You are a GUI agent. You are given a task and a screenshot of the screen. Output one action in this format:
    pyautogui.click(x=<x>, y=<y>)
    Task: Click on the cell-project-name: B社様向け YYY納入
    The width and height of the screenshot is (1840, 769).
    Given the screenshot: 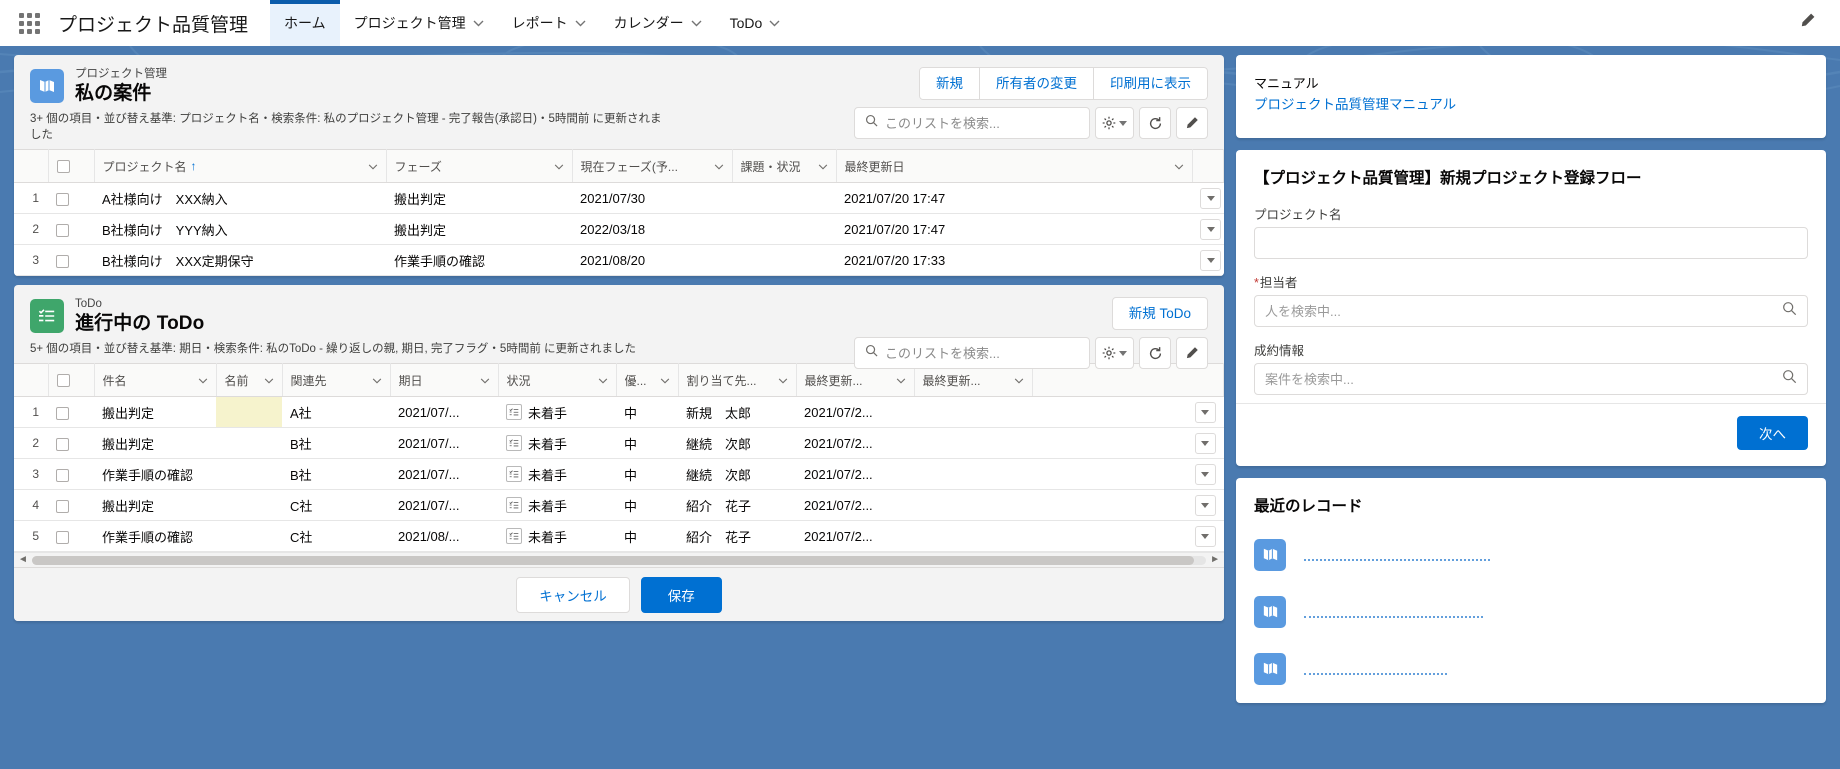 What is the action you would take?
    pyautogui.click(x=240, y=229)
    